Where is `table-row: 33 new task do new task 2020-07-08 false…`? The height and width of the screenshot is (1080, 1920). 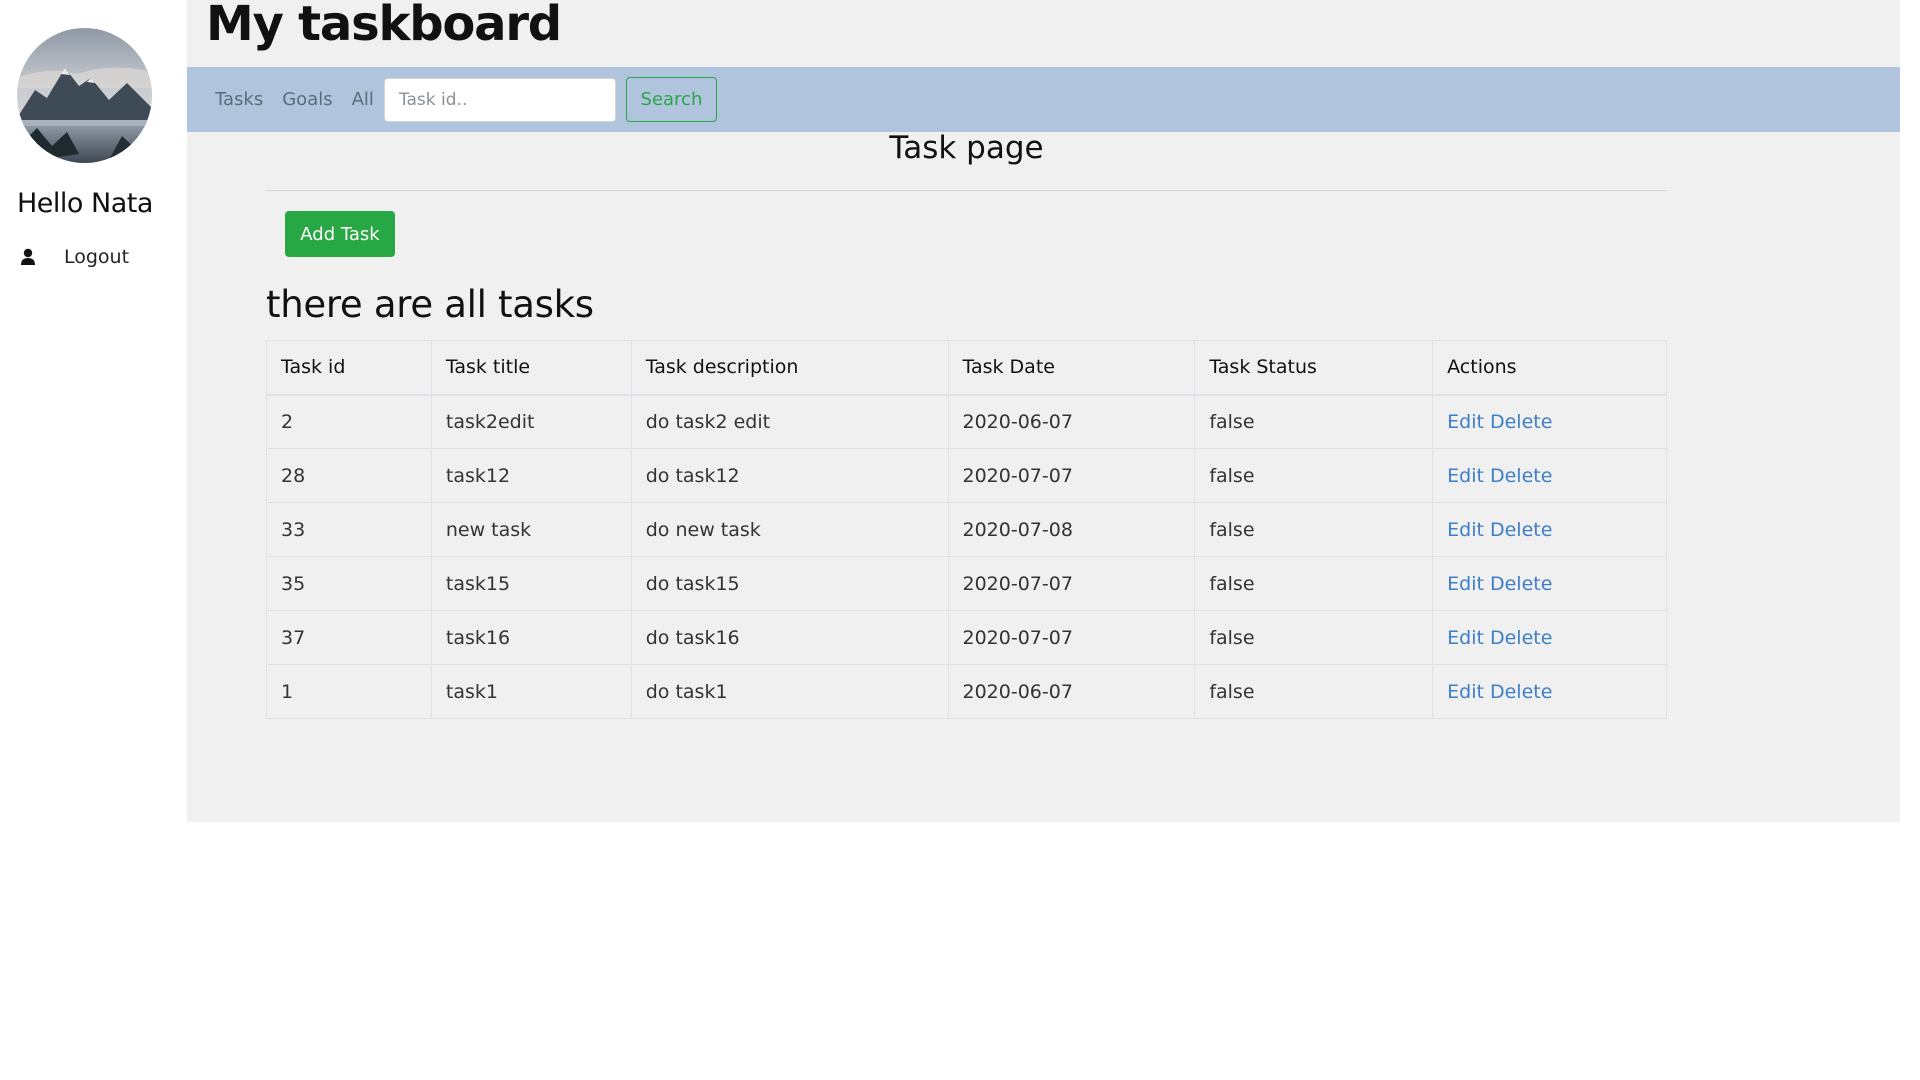 table-row: 33 new task do new task 2020-07-08 false… is located at coordinates (966, 529).